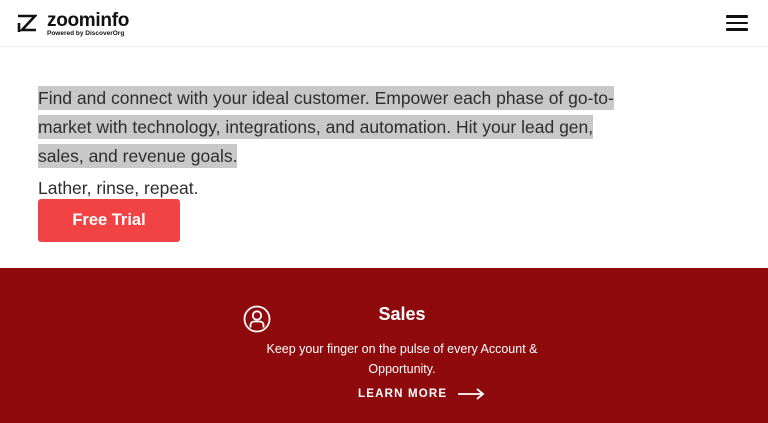  Describe the element at coordinates (384, 23) in the screenshot. I see `site-header: zoominfo Powered by DiscoverOrg` at that location.